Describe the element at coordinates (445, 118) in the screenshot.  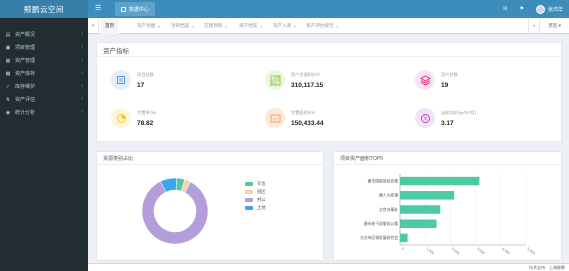
I see `kpi-average-price: ¥ 当前均价(元/m²/月) 3.17` at that location.